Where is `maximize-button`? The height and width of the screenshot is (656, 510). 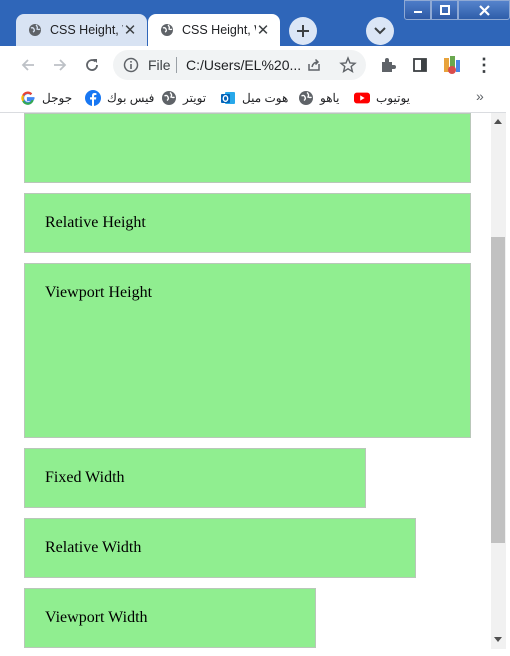 maximize-button is located at coordinates (444, 10).